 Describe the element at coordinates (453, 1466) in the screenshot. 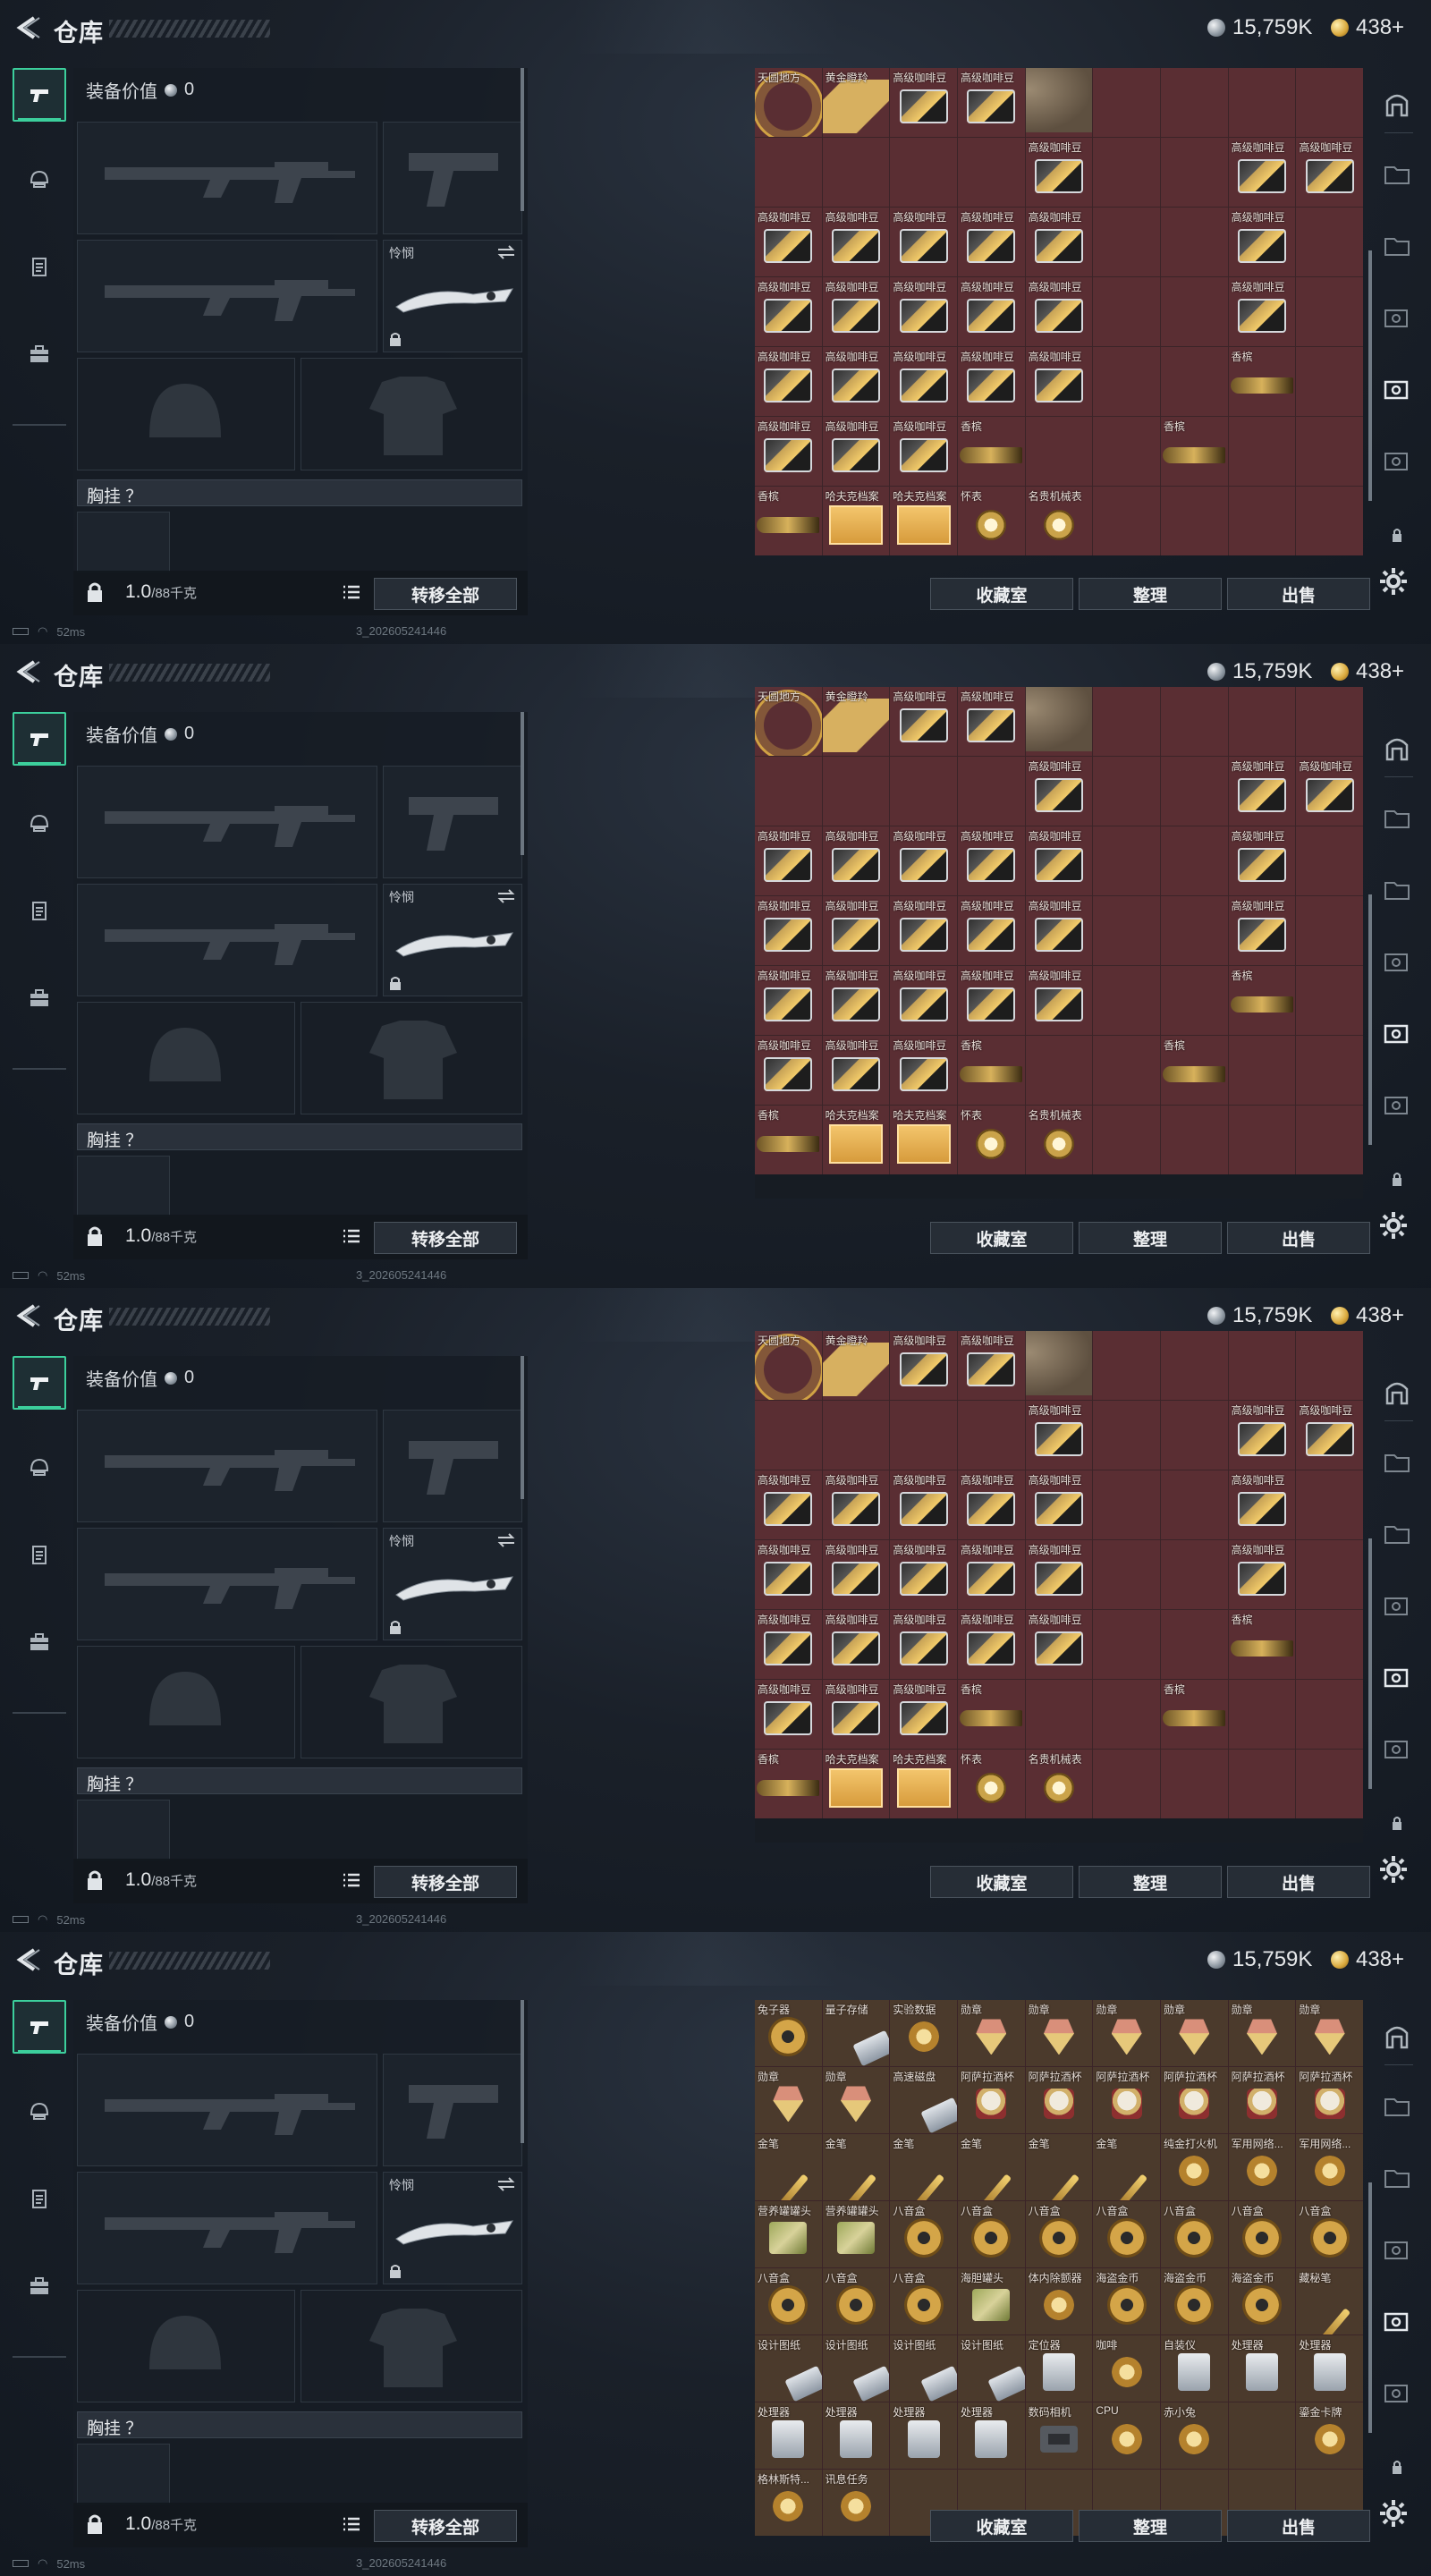

I see `pistol-slot` at that location.